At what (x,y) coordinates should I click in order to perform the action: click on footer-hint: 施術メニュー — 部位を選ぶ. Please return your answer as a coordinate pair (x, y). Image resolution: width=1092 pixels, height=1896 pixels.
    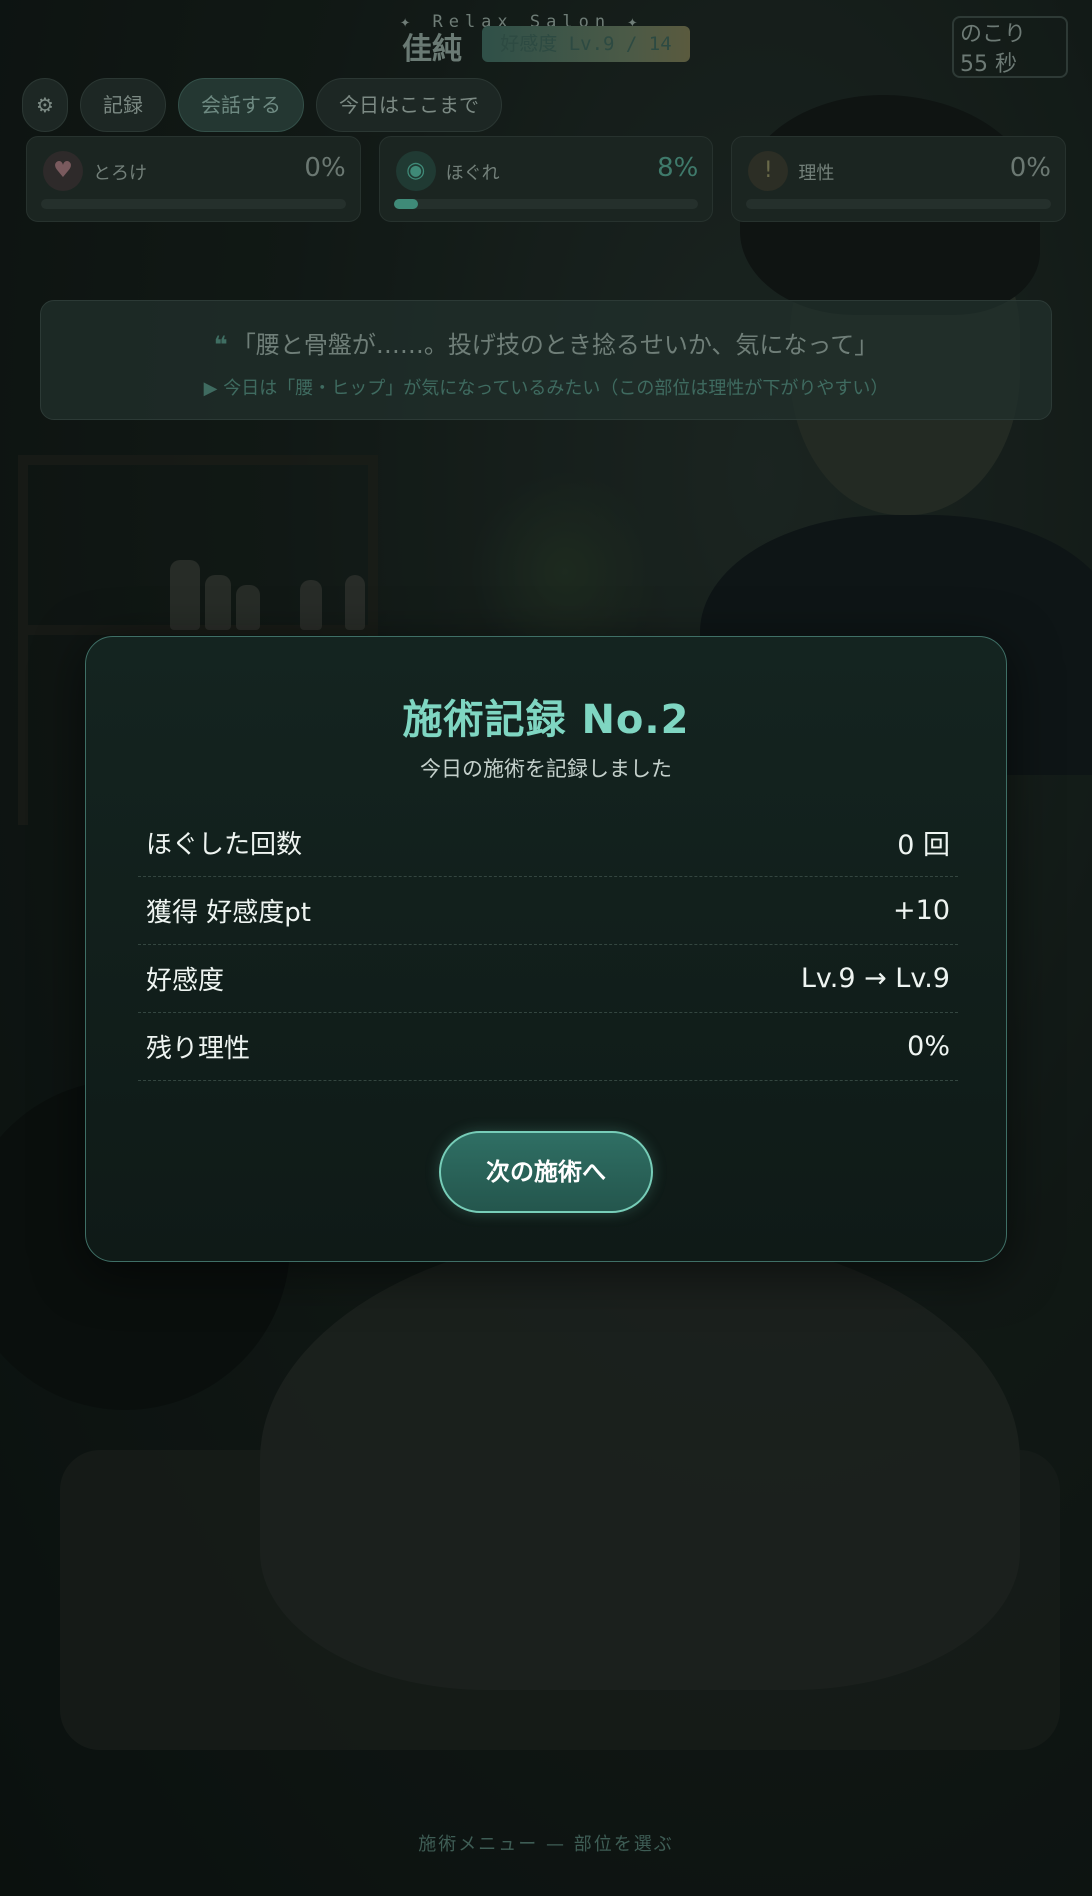
    Looking at the image, I should click on (546, 1844).